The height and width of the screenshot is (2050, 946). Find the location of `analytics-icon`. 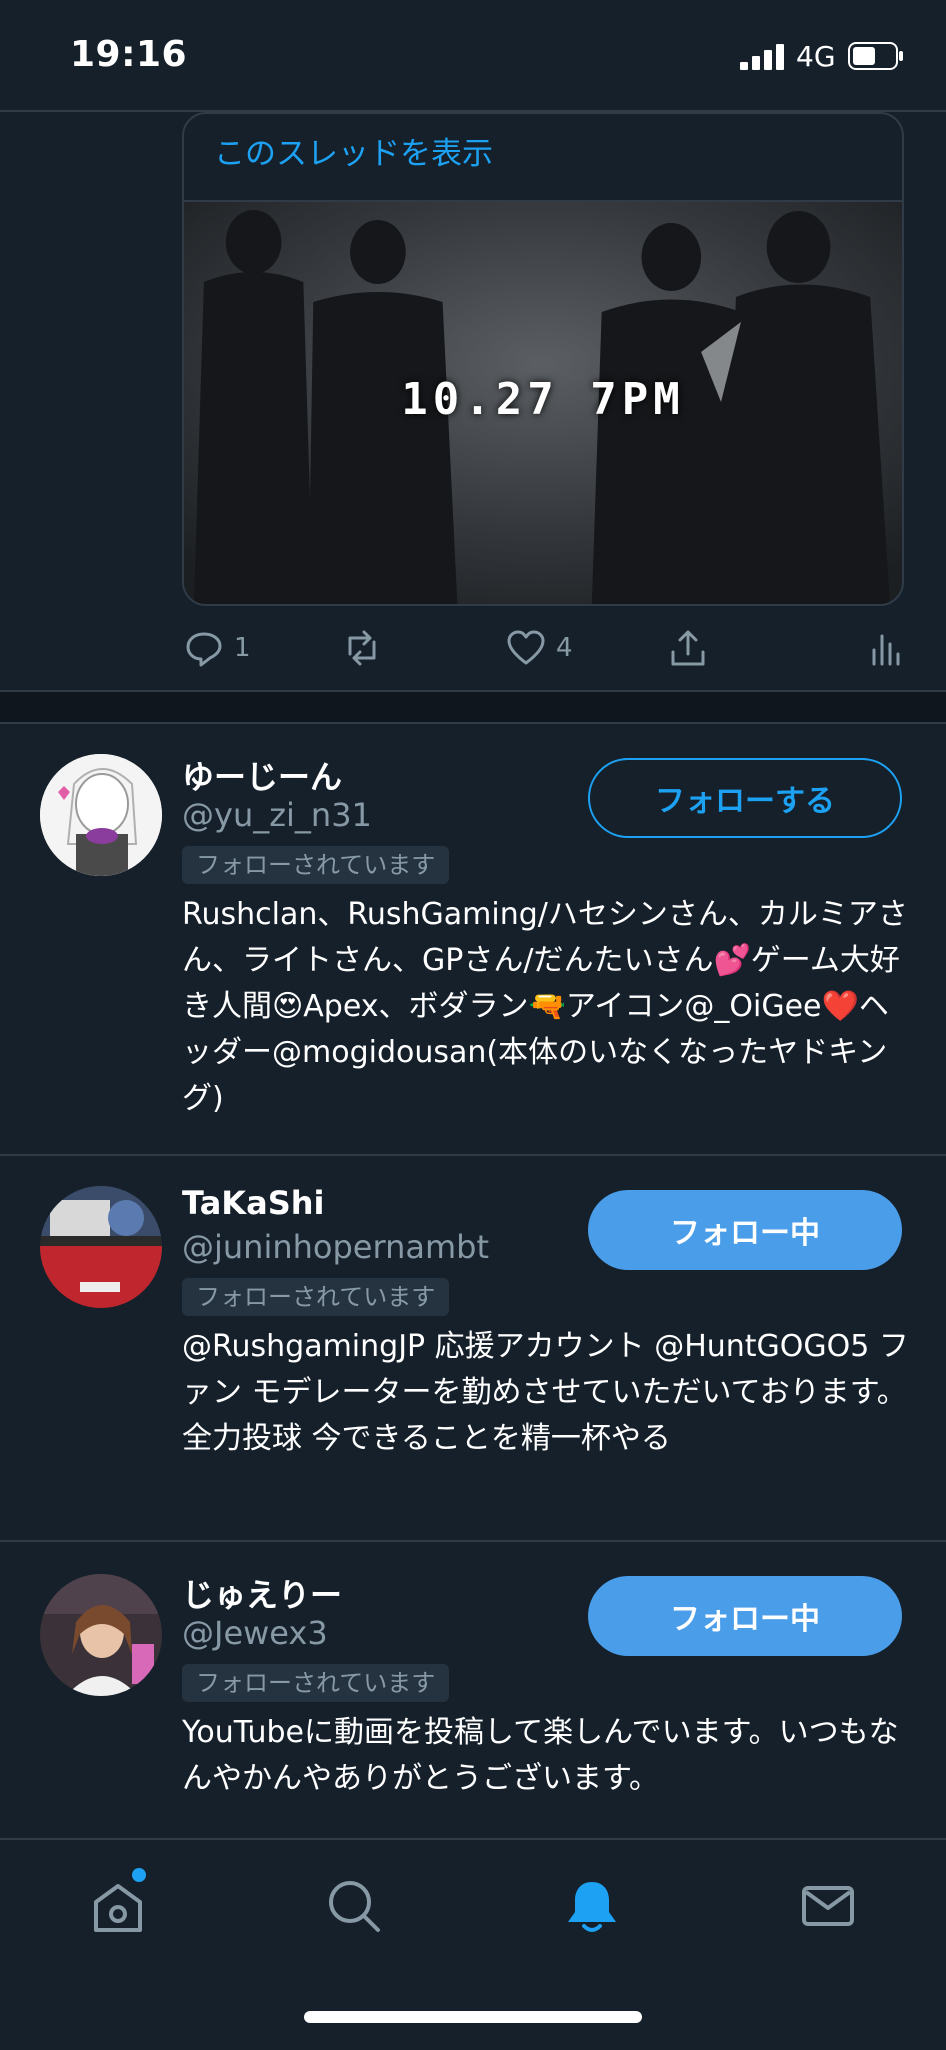

analytics-icon is located at coordinates (886, 650).